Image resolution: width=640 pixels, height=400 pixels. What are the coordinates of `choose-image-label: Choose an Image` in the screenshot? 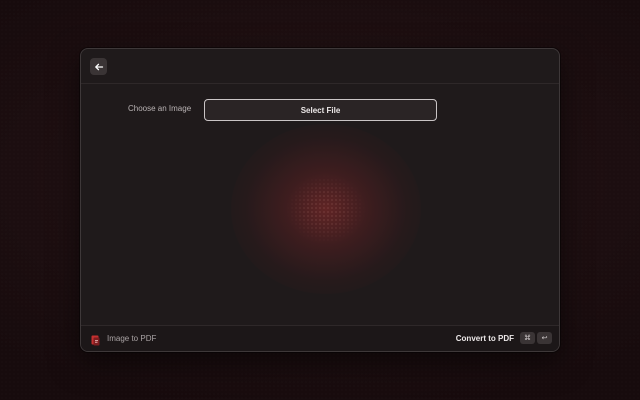 It's located at (160, 108).